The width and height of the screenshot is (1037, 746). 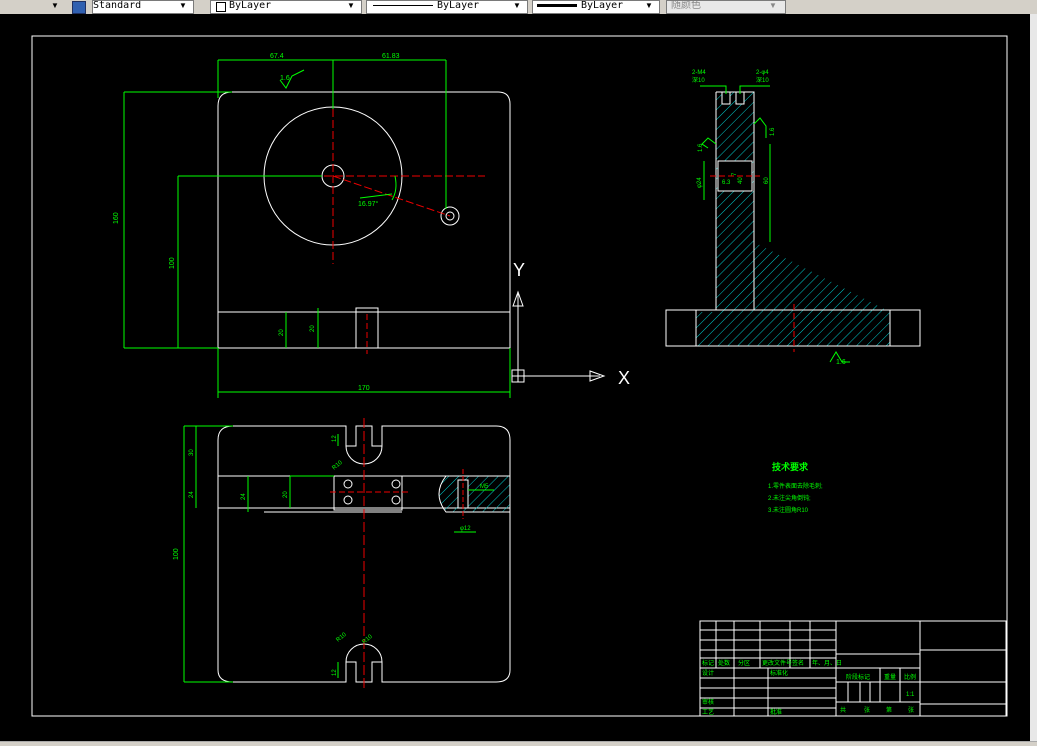 I want to click on callout-right-sub: 深10, so click(x=762, y=80).